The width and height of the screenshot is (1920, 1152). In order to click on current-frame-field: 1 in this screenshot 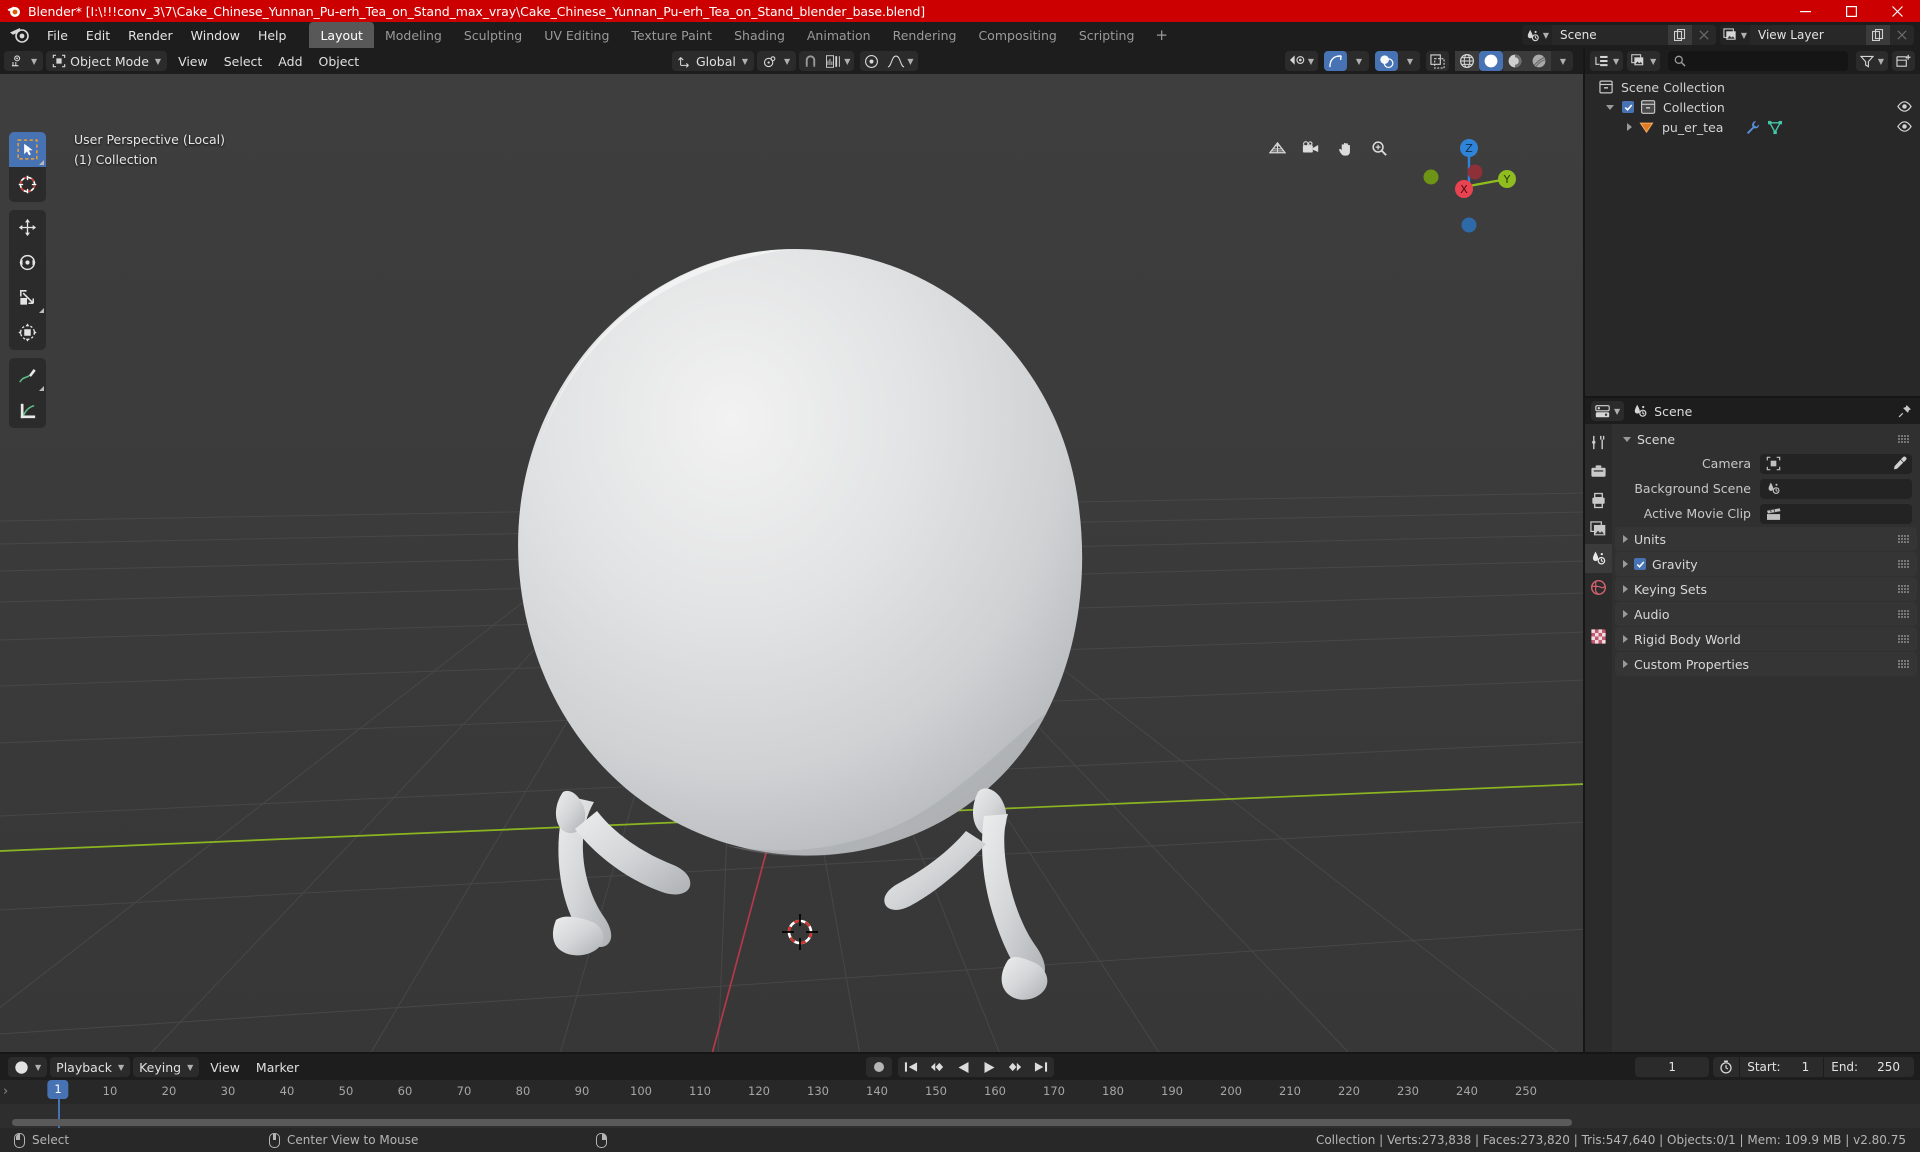, I will do `click(1672, 1067)`.